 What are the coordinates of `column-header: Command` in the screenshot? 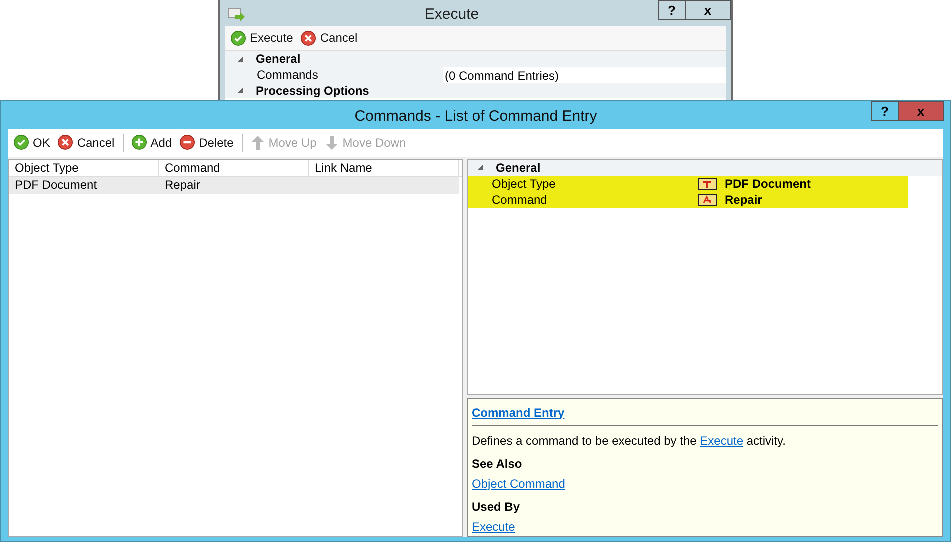 It's located at (234, 168).